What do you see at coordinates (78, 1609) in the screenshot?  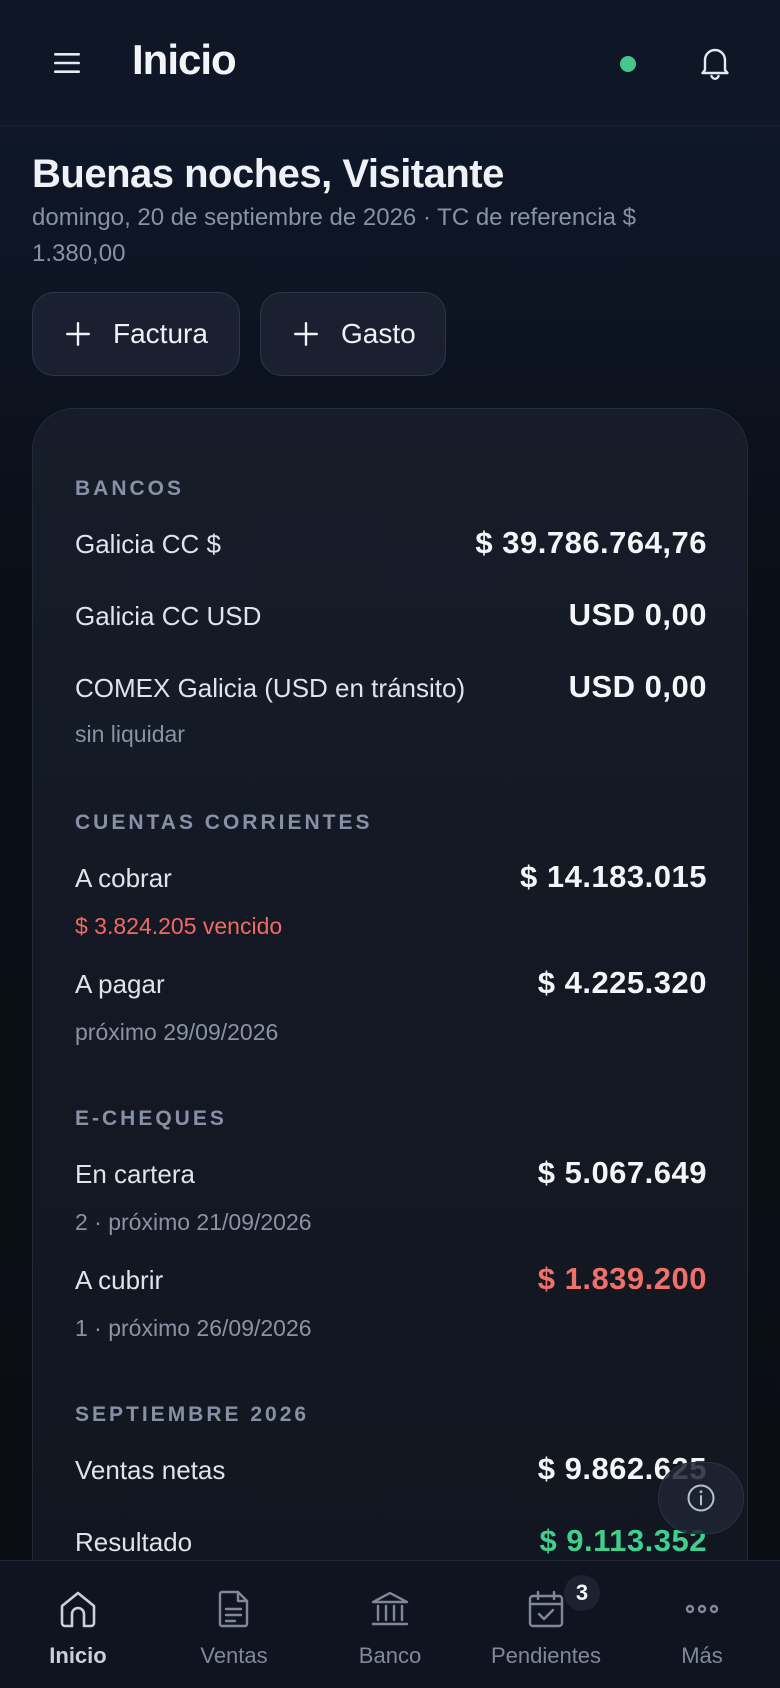 I see `home-icon` at bounding box center [78, 1609].